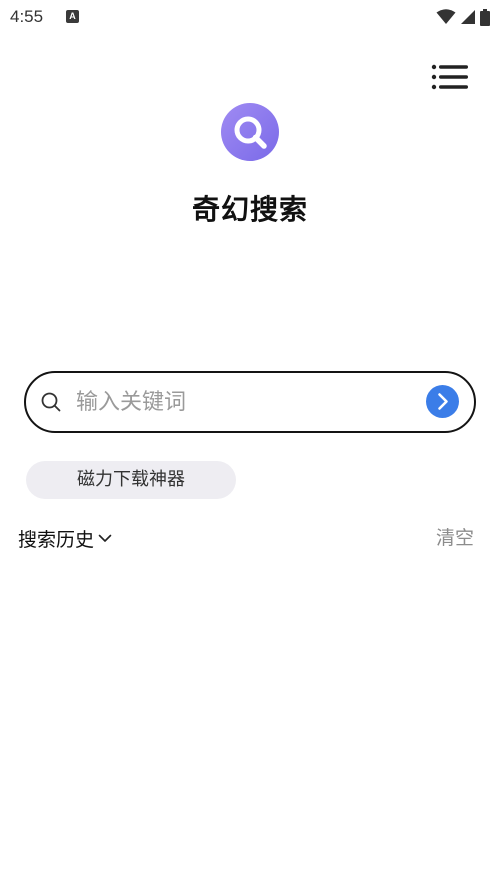 The width and height of the screenshot is (500, 888). What do you see at coordinates (455, 538) in the screenshot?
I see `clear-history-button: 清空` at bounding box center [455, 538].